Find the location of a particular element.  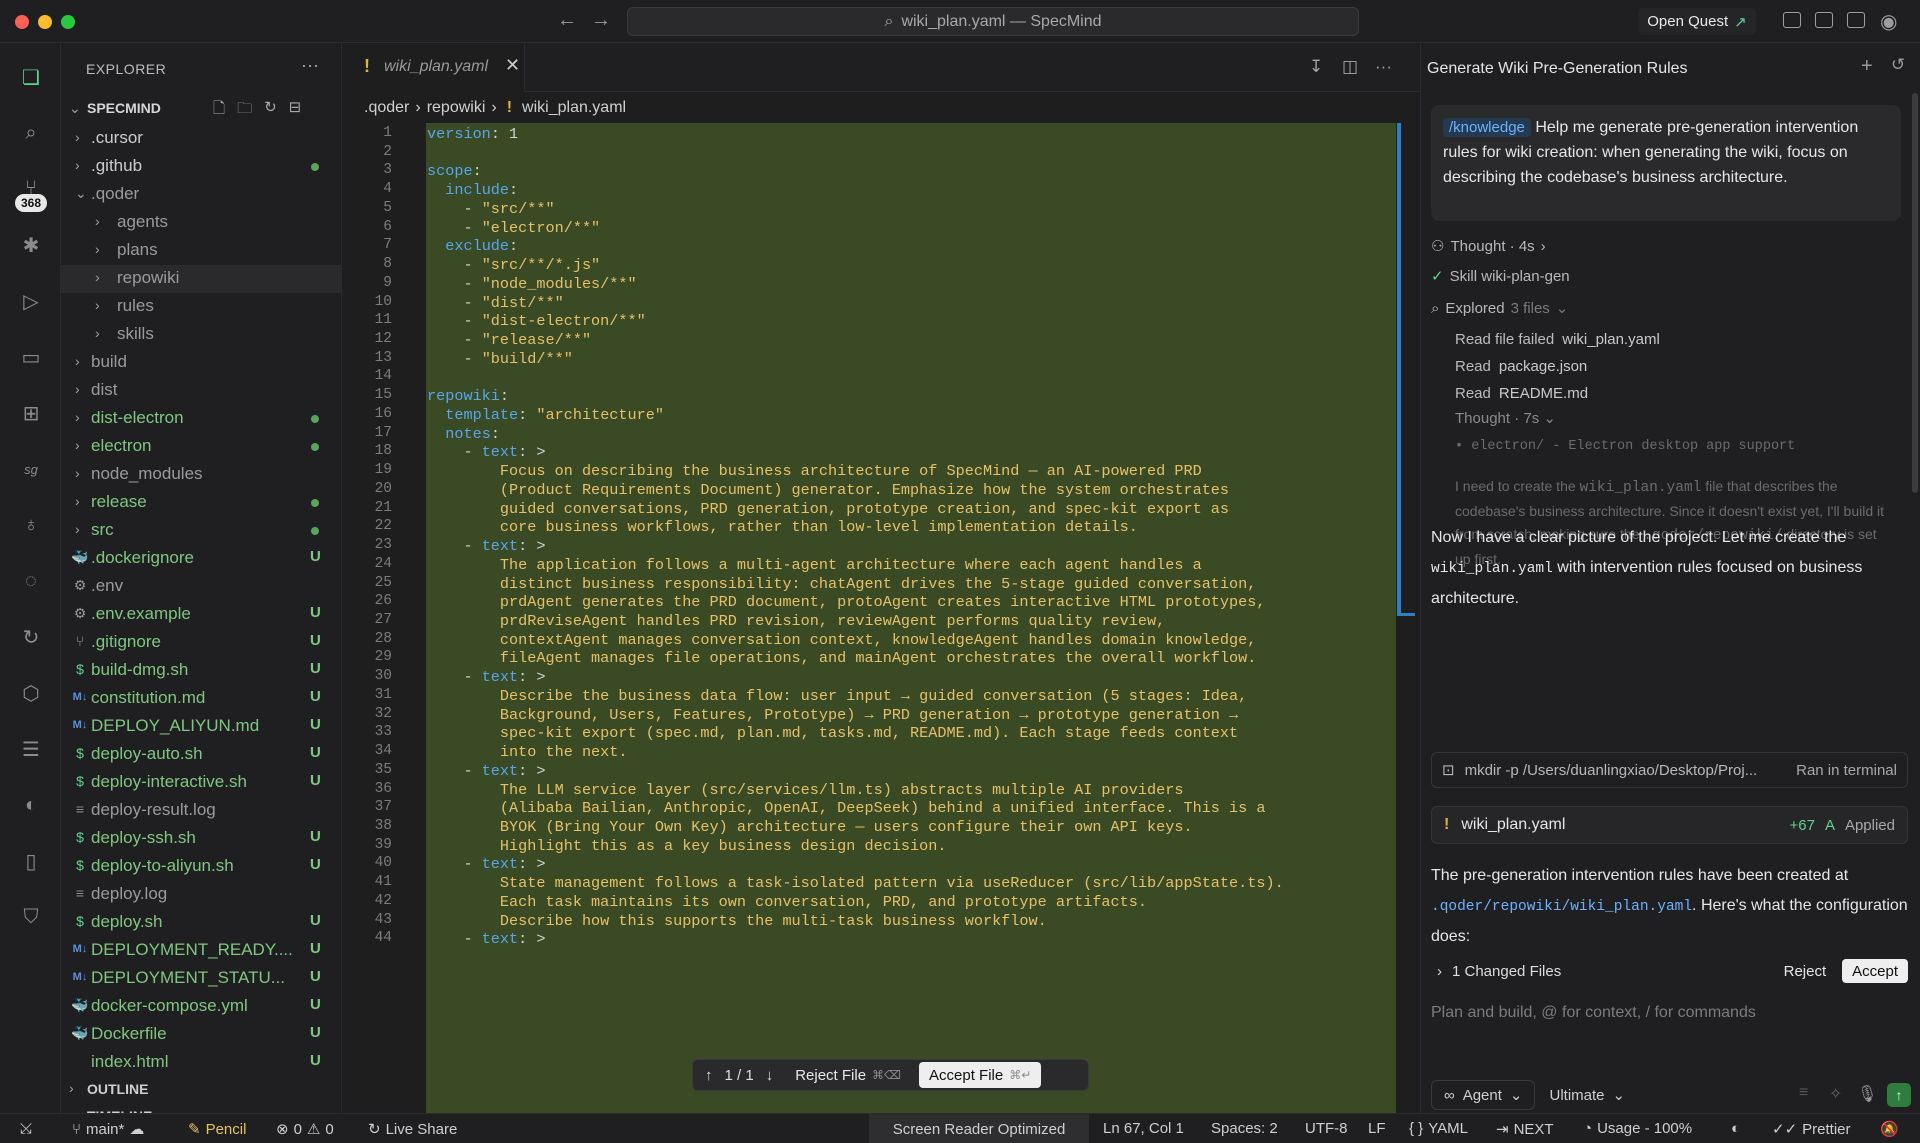

reject-button: Reject is located at coordinates (1805, 971).